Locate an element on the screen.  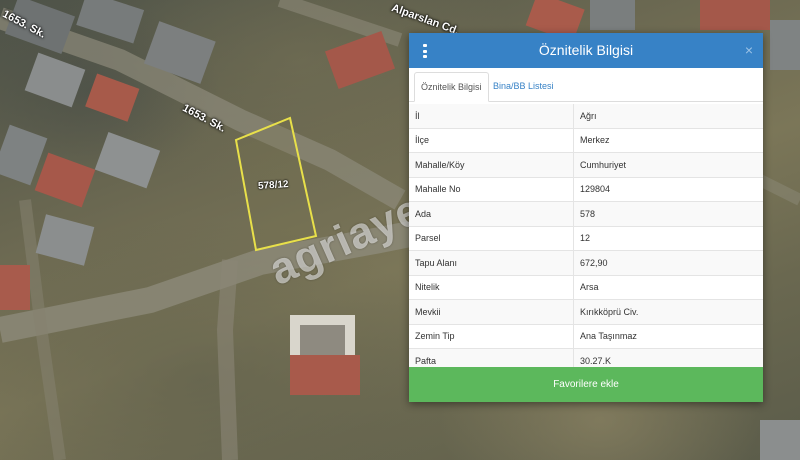
attribute-value: 12 is located at coordinates (668, 238).